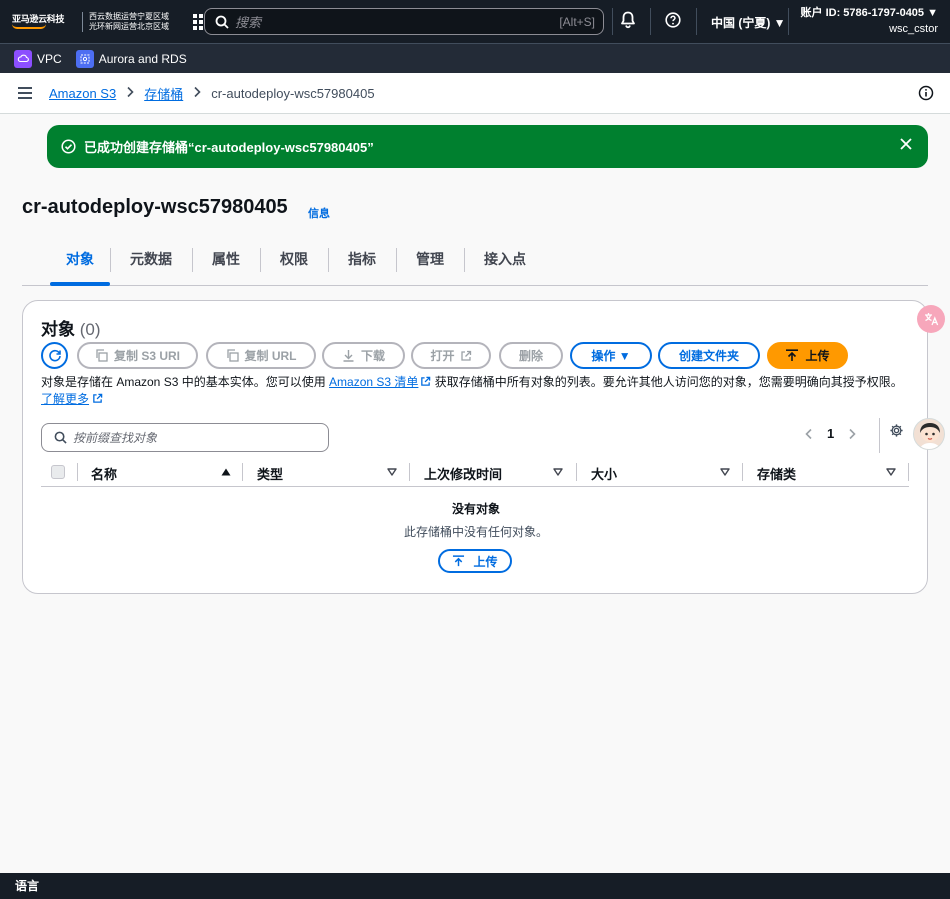 This screenshot has width=950, height=899. Describe the element at coordinates (505, 259) in the screenshot. I see `tab-access-points: 接入点` at that location.